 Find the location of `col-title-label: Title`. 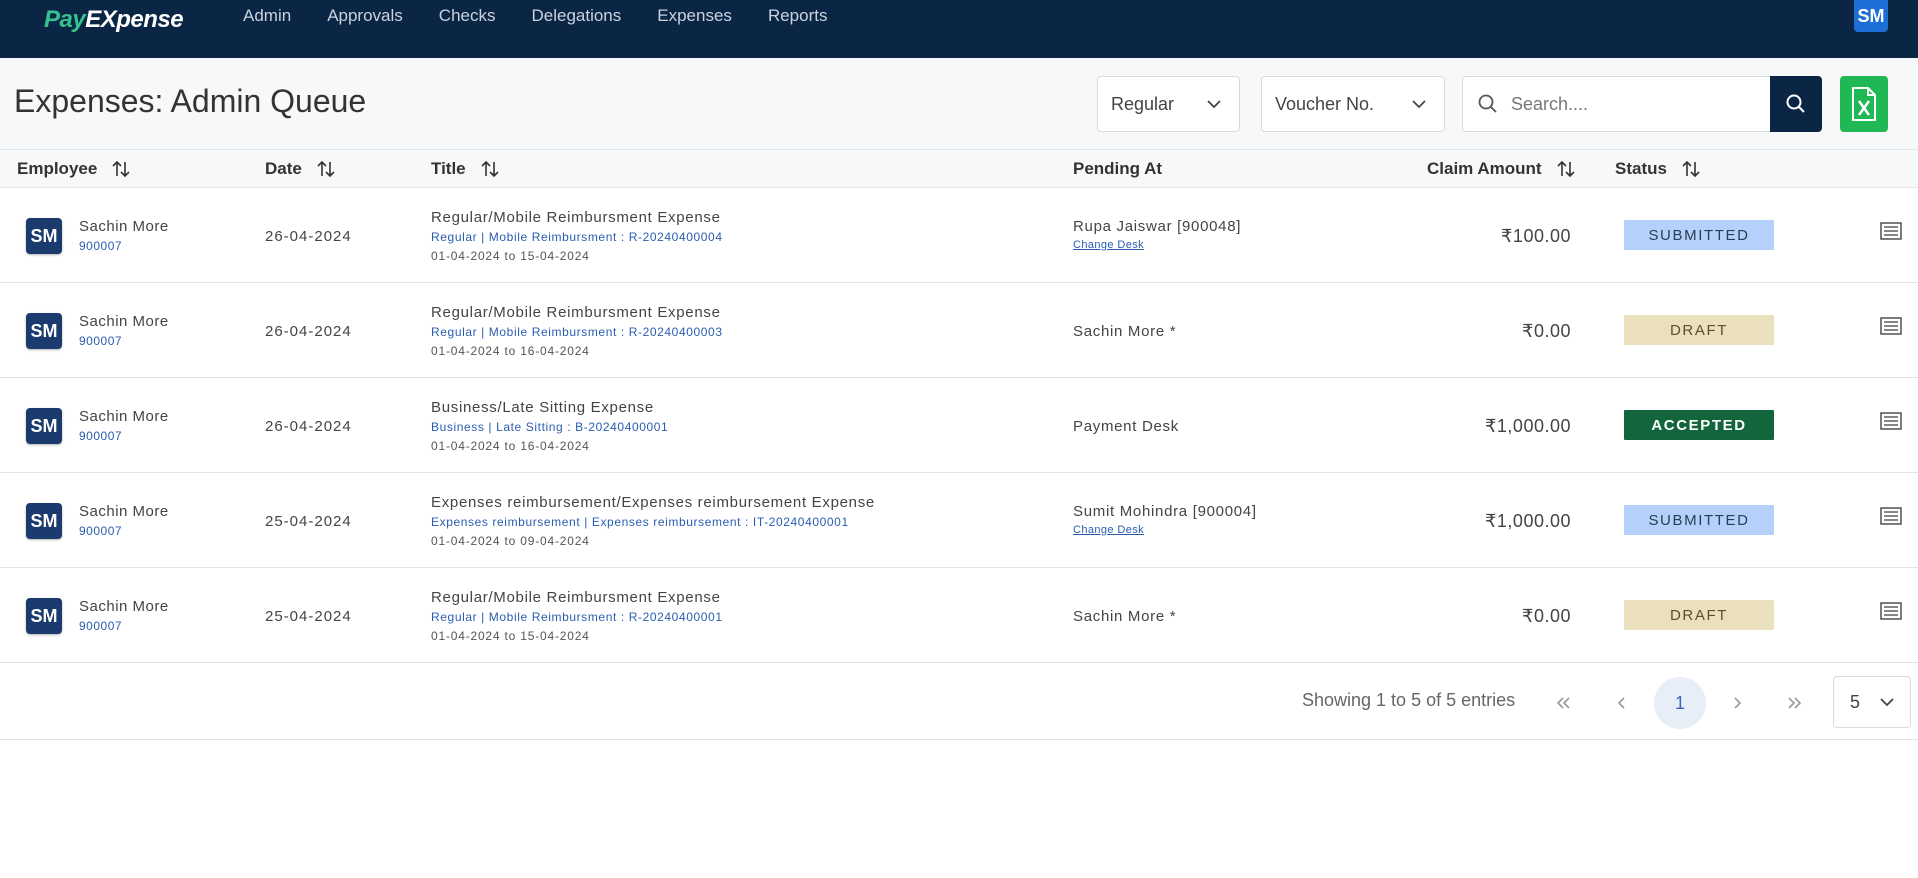

col-title-label: Title is located at coordinates (448, 168).